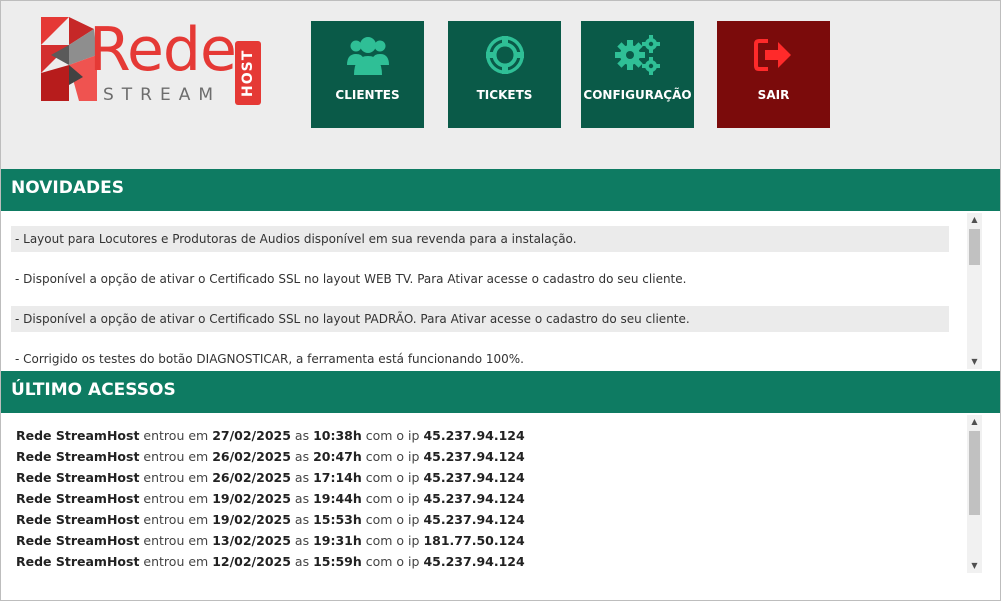 The height and width of the screenshot is (601, 1001). Describe the element at coordinates (248, 73) in the screenshot. I see `logo-host-tag: HOST` at that location.